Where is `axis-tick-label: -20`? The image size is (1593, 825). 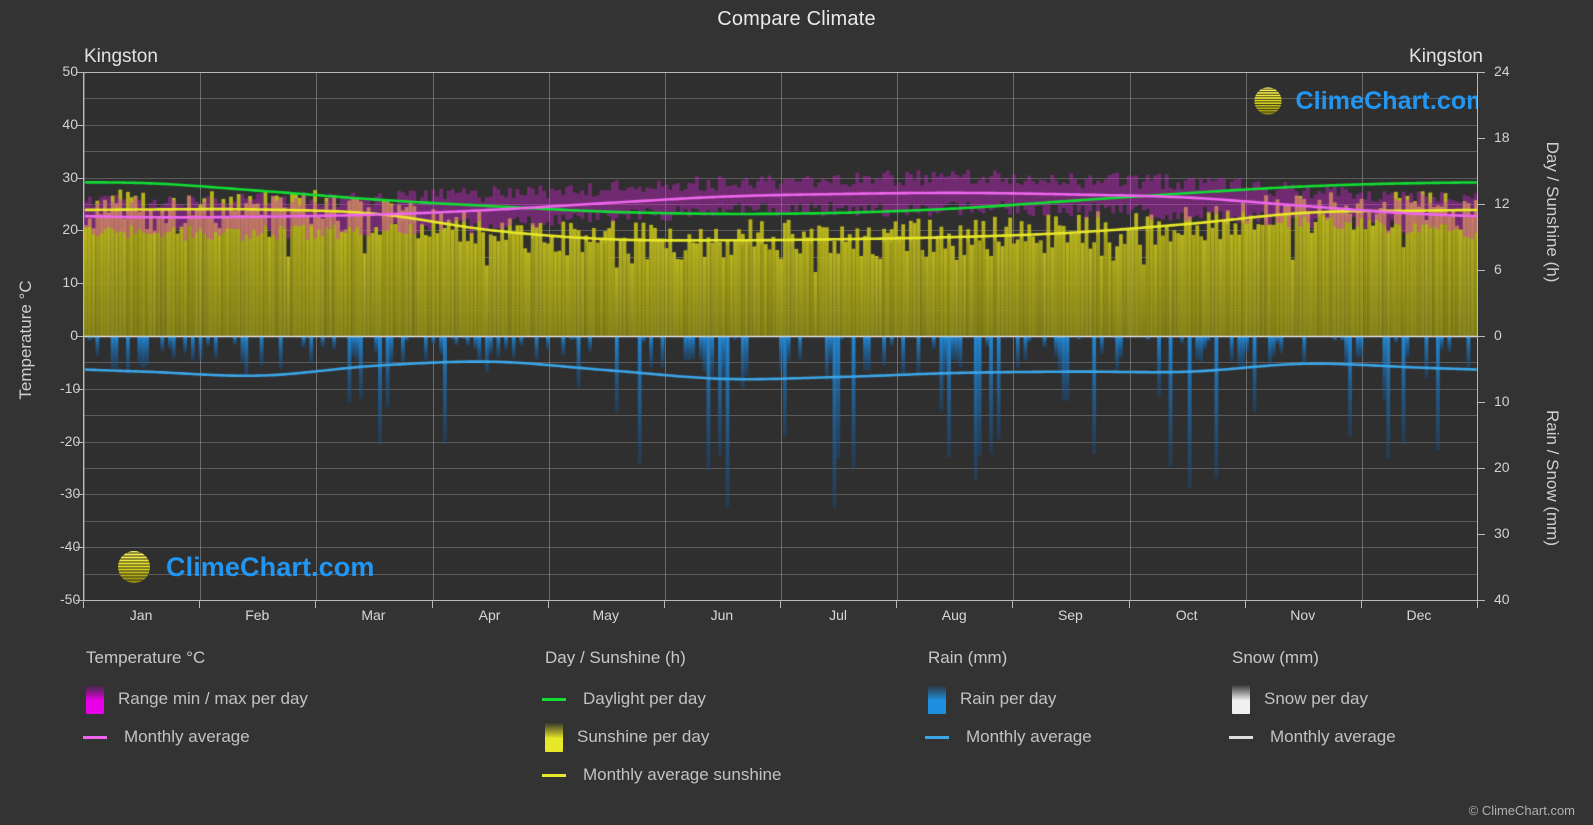
axis-tick-label: -20 is located at coordinates (70, 440).